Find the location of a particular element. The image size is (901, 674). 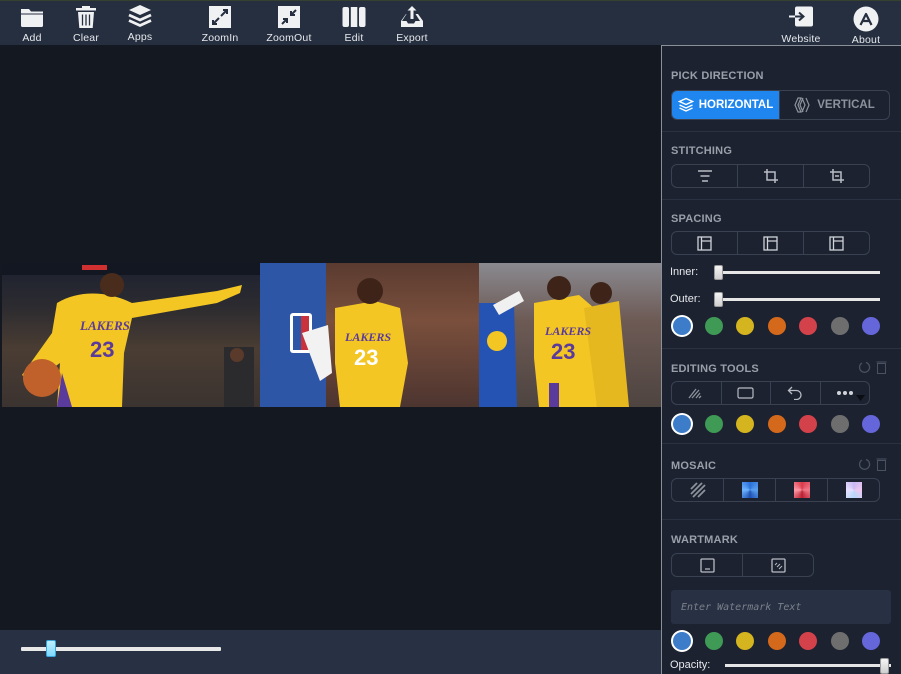

spacing-color-swatches is located at coordinates (776, 326).